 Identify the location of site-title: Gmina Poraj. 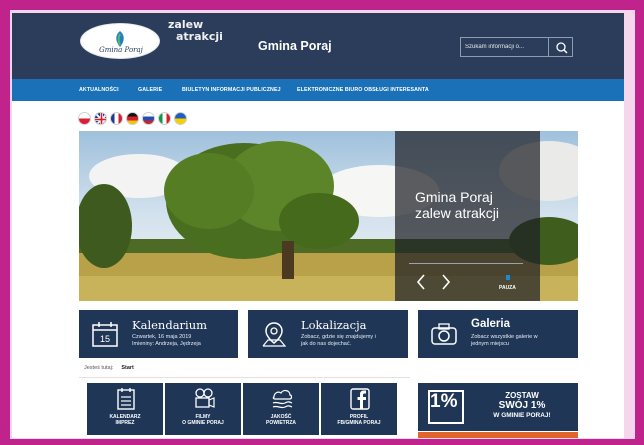
(295, 46).